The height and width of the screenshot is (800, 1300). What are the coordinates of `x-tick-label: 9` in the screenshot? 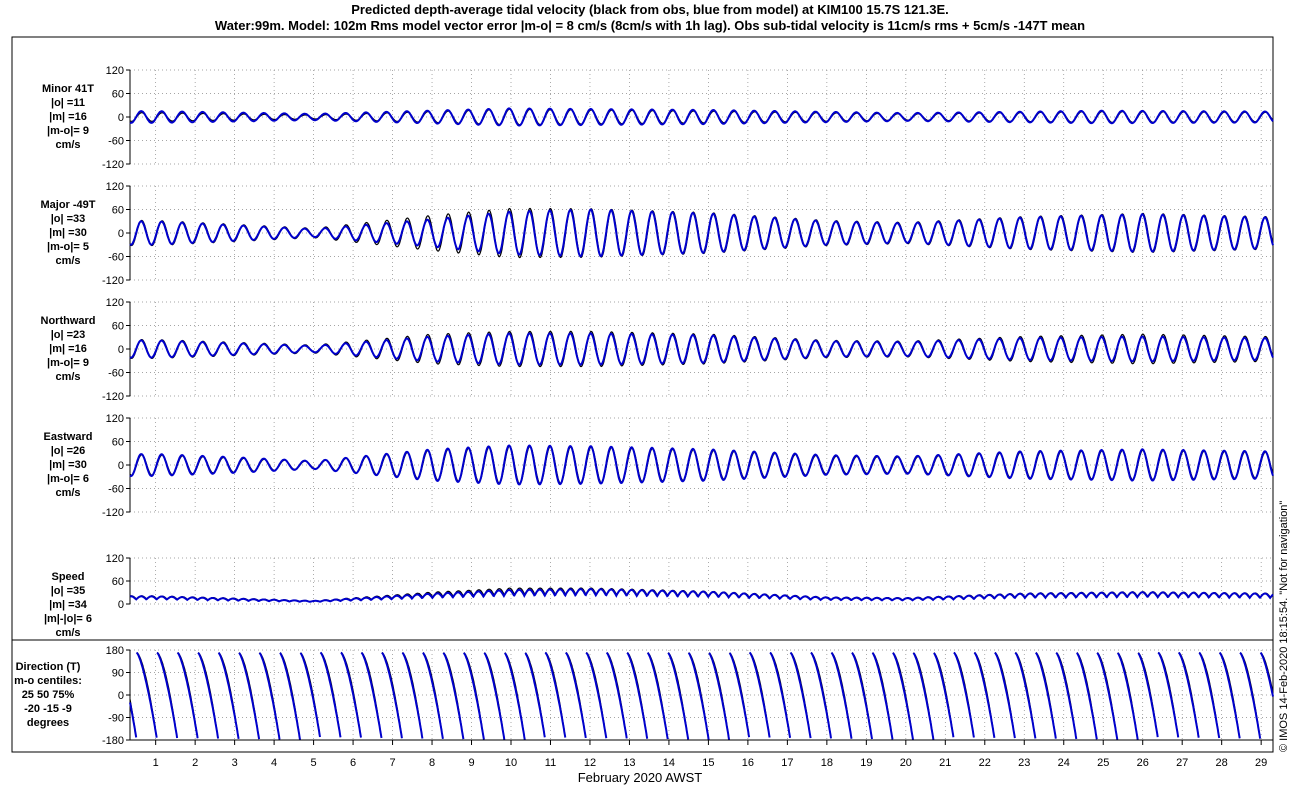 It's located at (471, 763).